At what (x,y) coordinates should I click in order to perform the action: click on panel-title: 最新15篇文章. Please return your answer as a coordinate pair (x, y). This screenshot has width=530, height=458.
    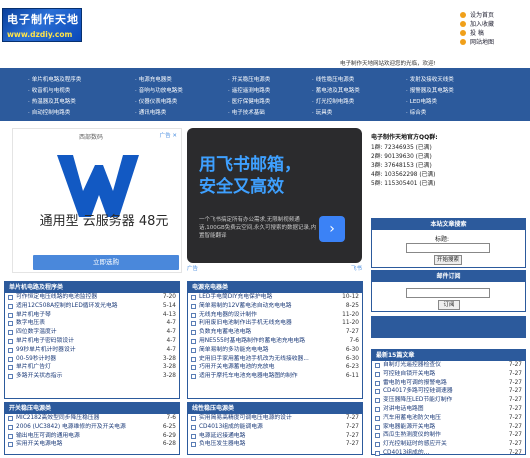
    Looking at the image, I should click on (448, 355).